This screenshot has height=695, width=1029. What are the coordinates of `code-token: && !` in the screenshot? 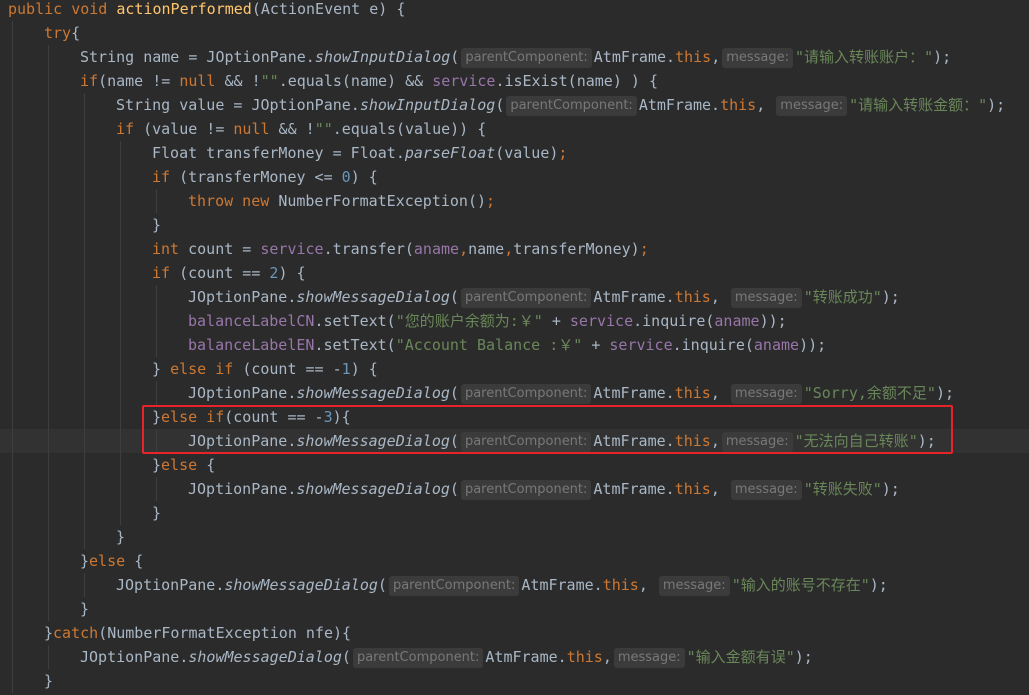 It's located at (238, 81).